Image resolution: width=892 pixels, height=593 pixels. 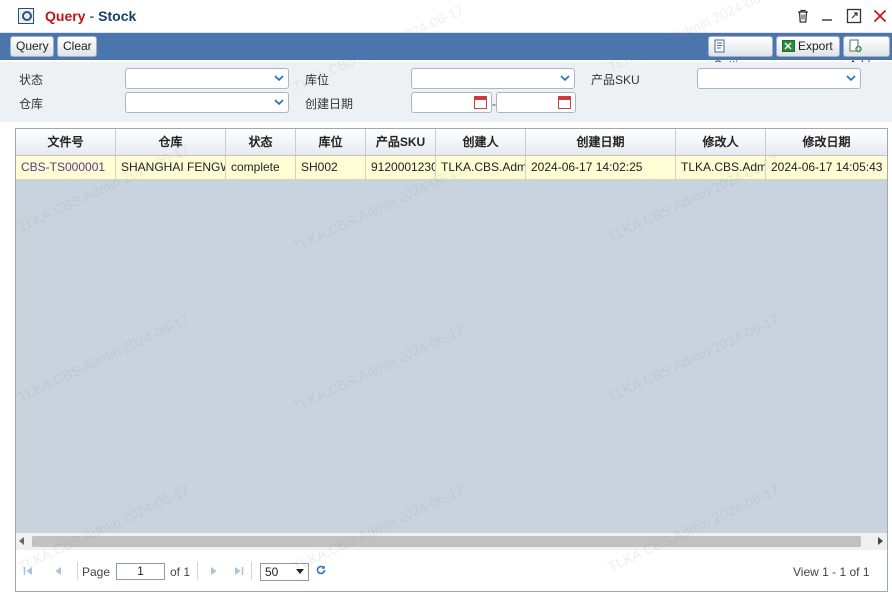 I want to click on cell-warehouse: SHANGHAI FENGWEI, so click(x=171, y=167).